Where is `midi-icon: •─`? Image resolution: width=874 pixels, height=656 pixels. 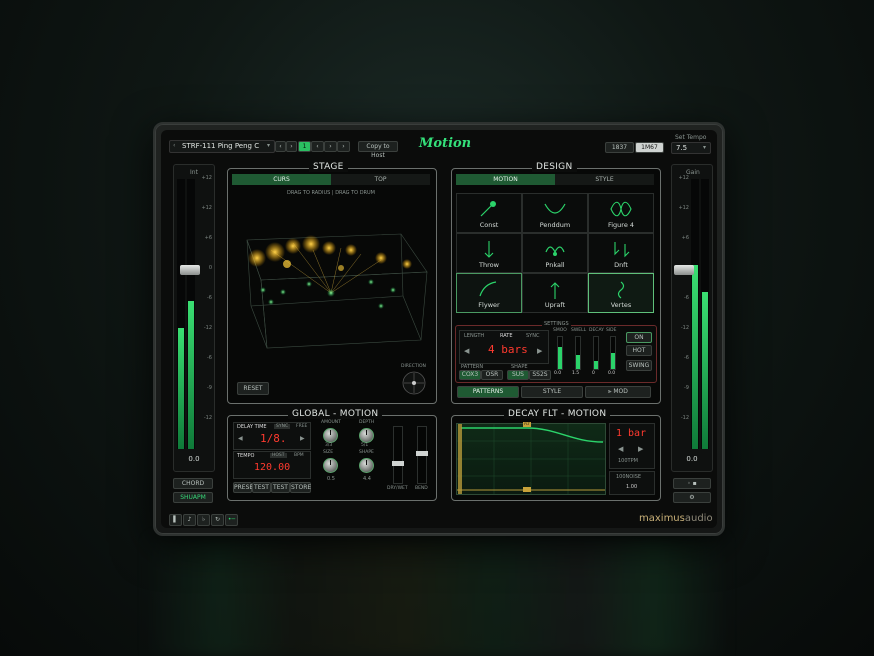
midi-icon: •─ is located at coordinates (231, 520).